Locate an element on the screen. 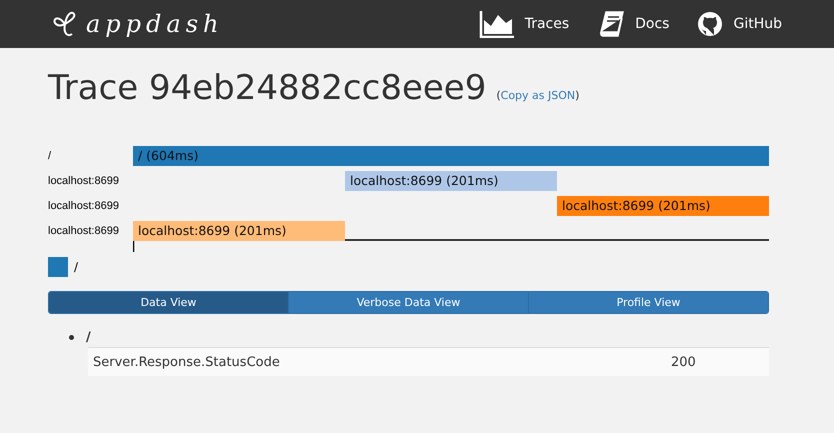 The width and height of the screenshot is (834, 433). view-tab: Verbose Data View is located at coordinates (408, 302).